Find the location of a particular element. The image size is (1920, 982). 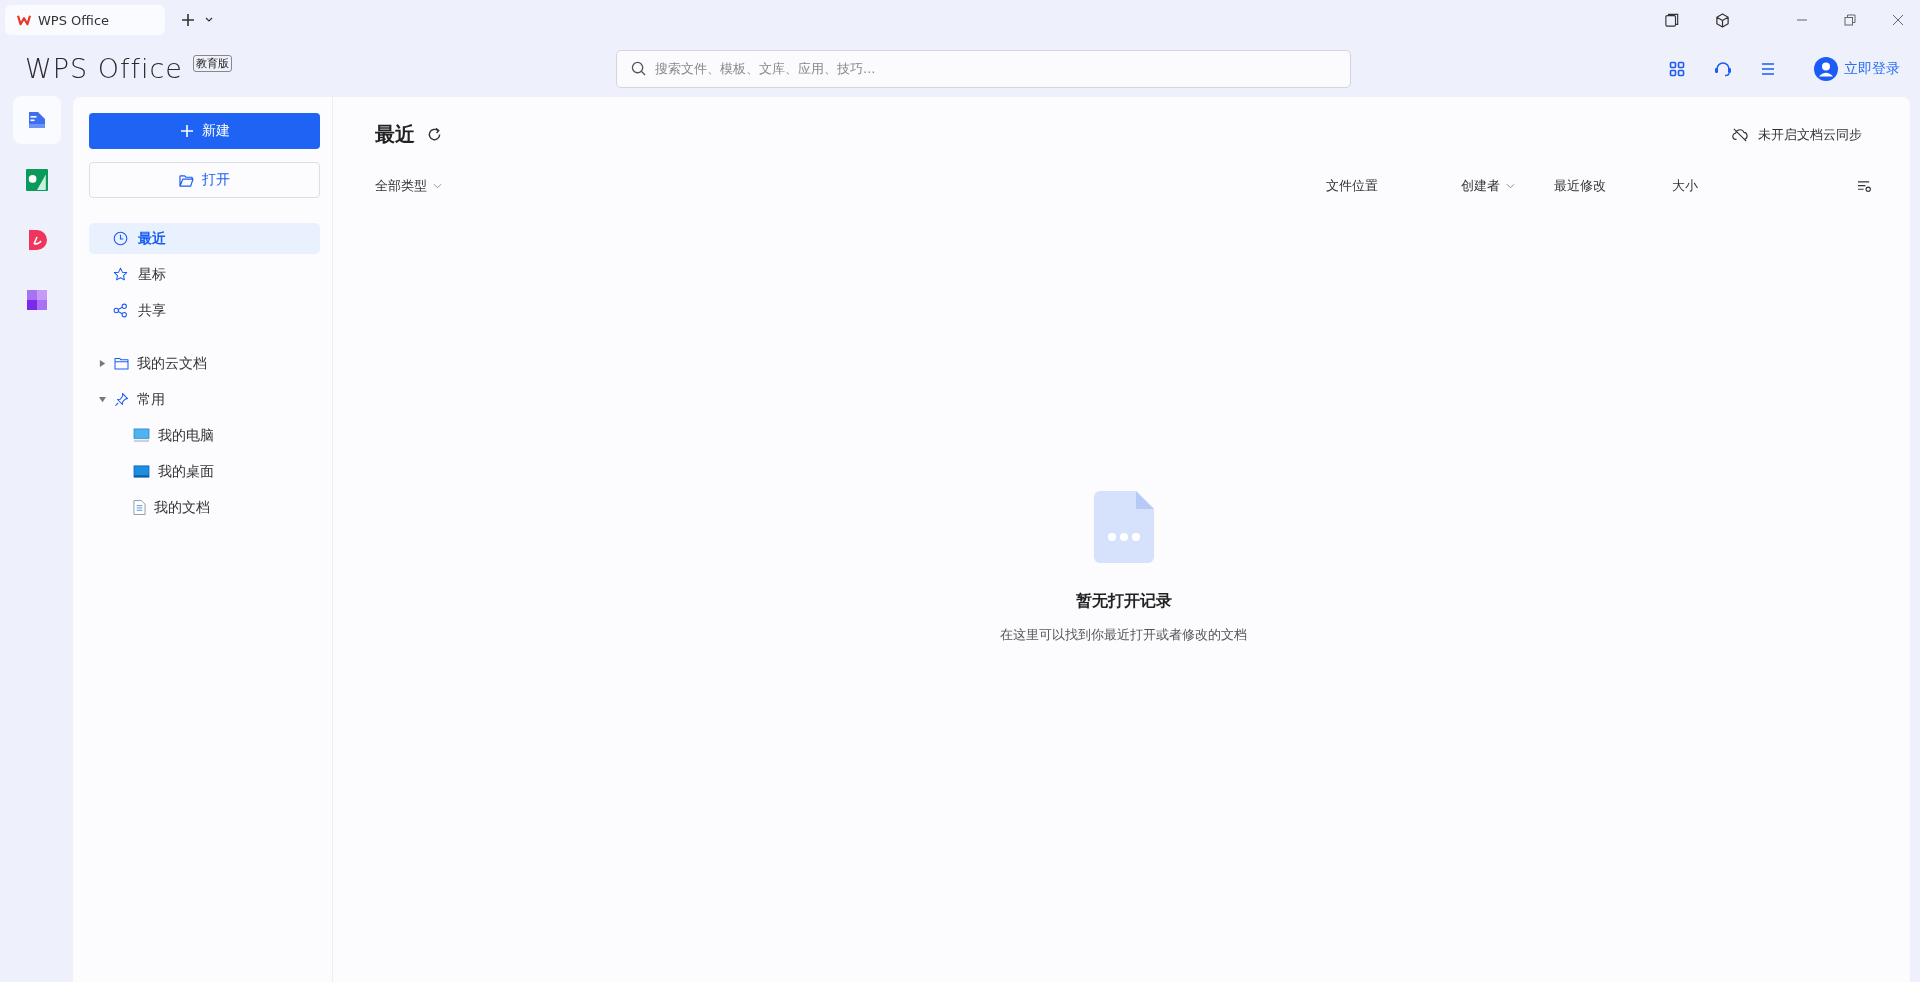

edition-badge: 教育版 is located at coordinates (212, 63).